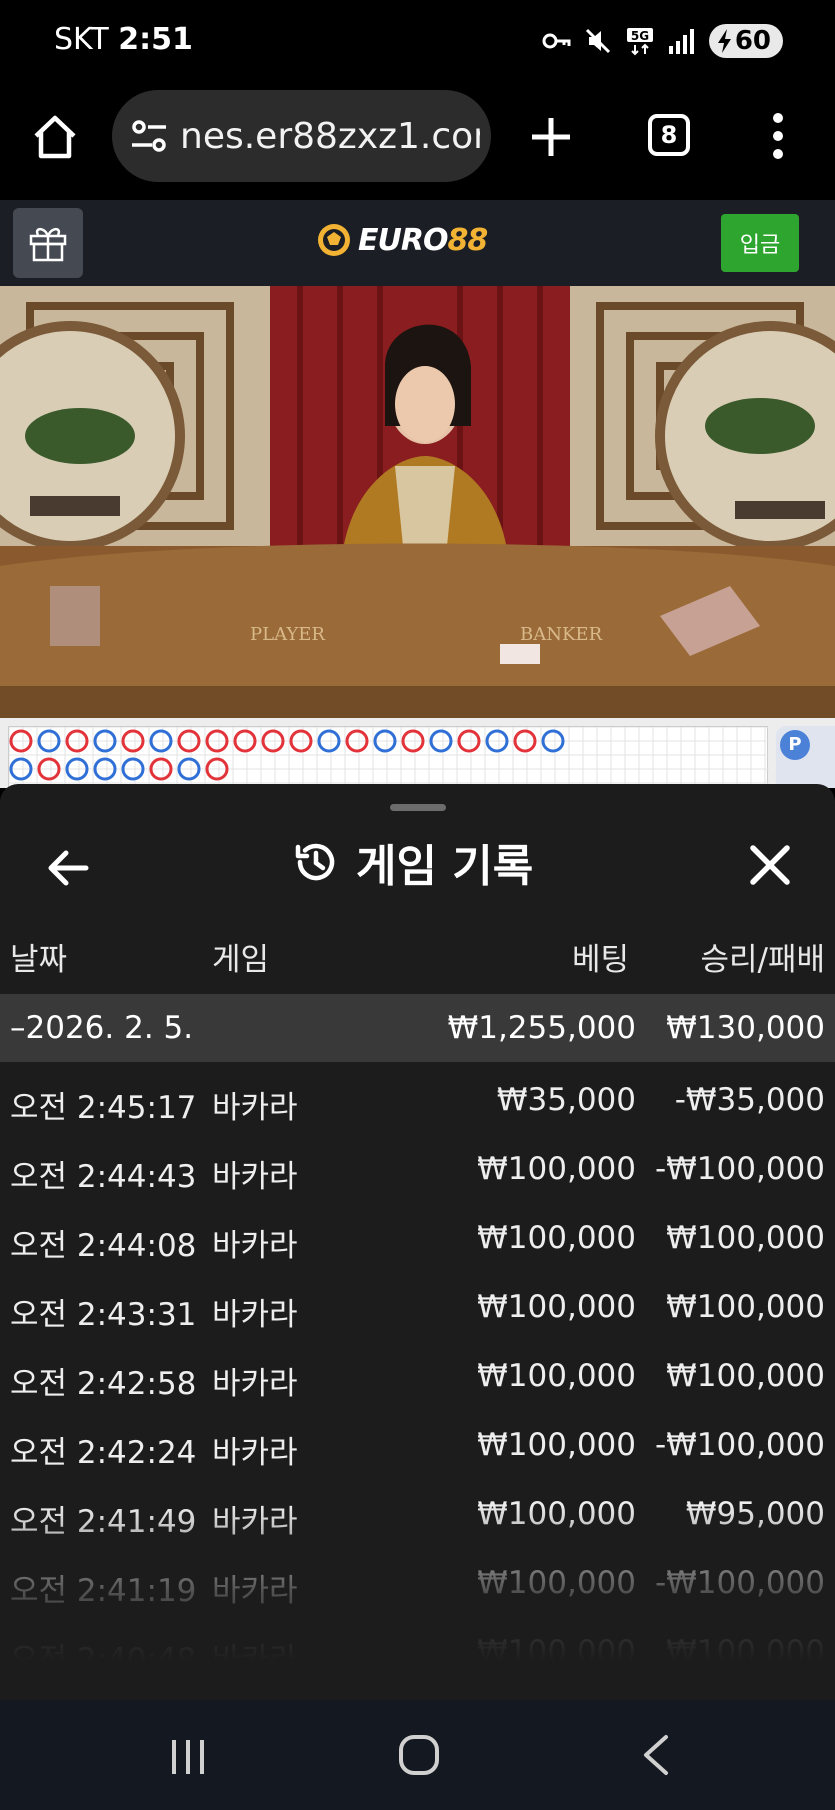 This screenshot has height=1810, width=835. Describe the element at coordinates (752, 41) in the screenshot. I see `battery-level: 60` at that location.